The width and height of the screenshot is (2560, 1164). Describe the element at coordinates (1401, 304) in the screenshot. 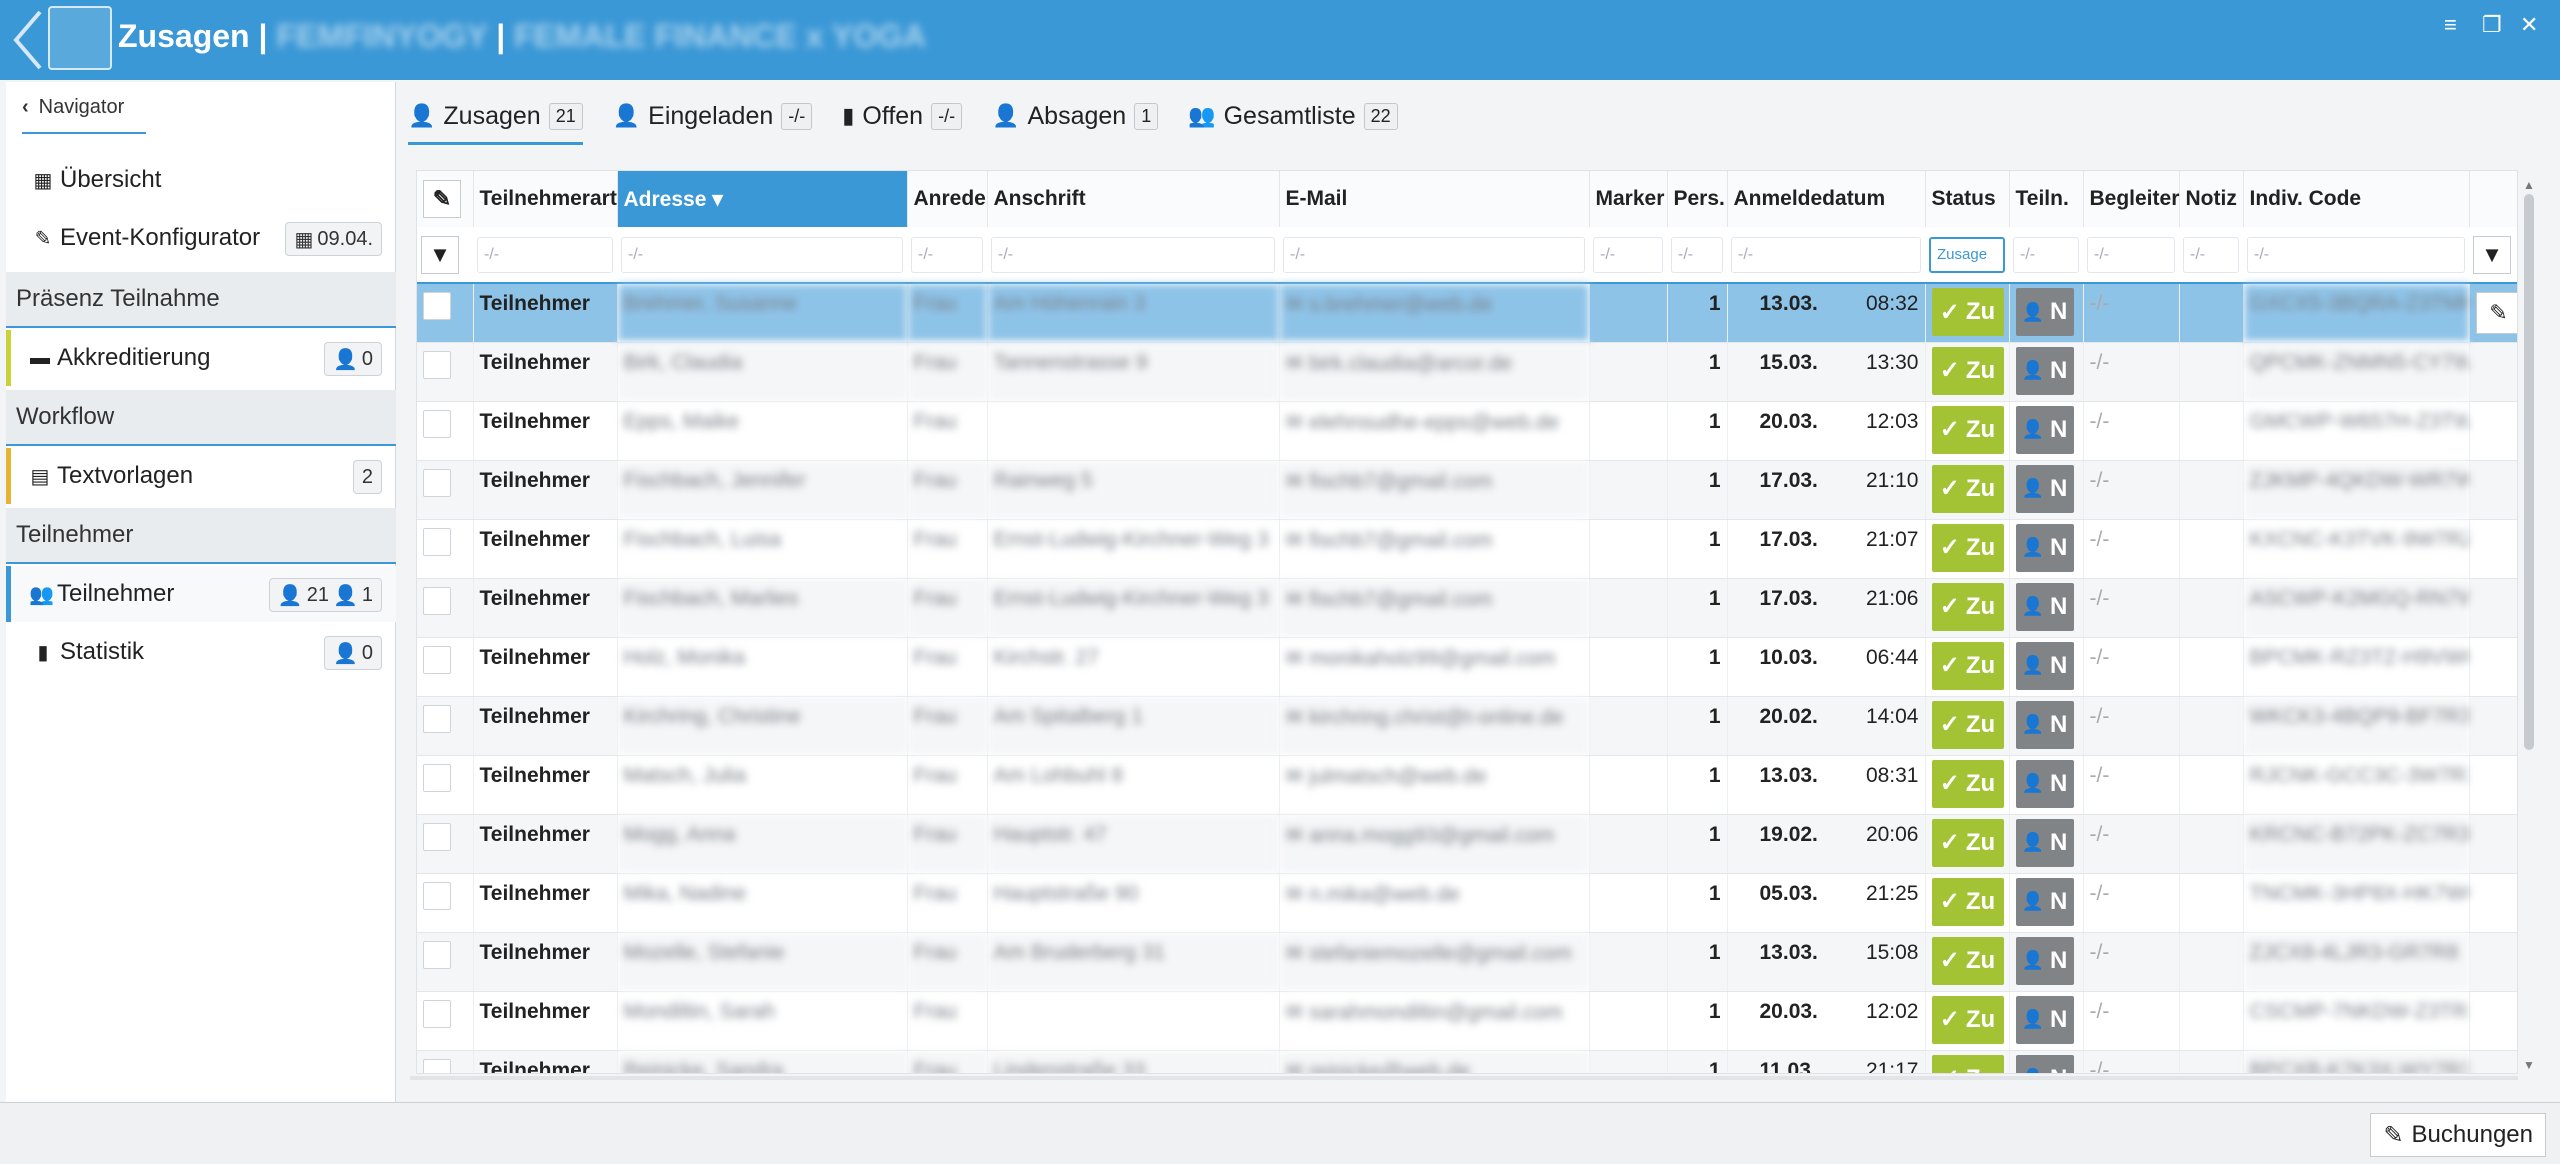

I see `email-link: s.brehmer@web.de` at that location.